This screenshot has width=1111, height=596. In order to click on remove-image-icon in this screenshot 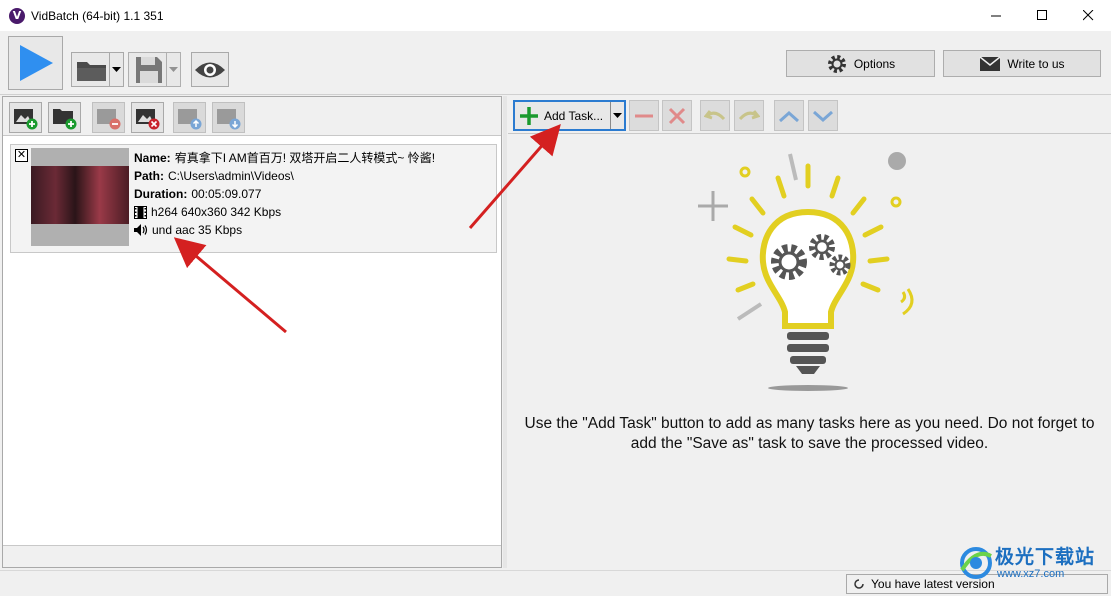, I will do `click(108, 118)`.